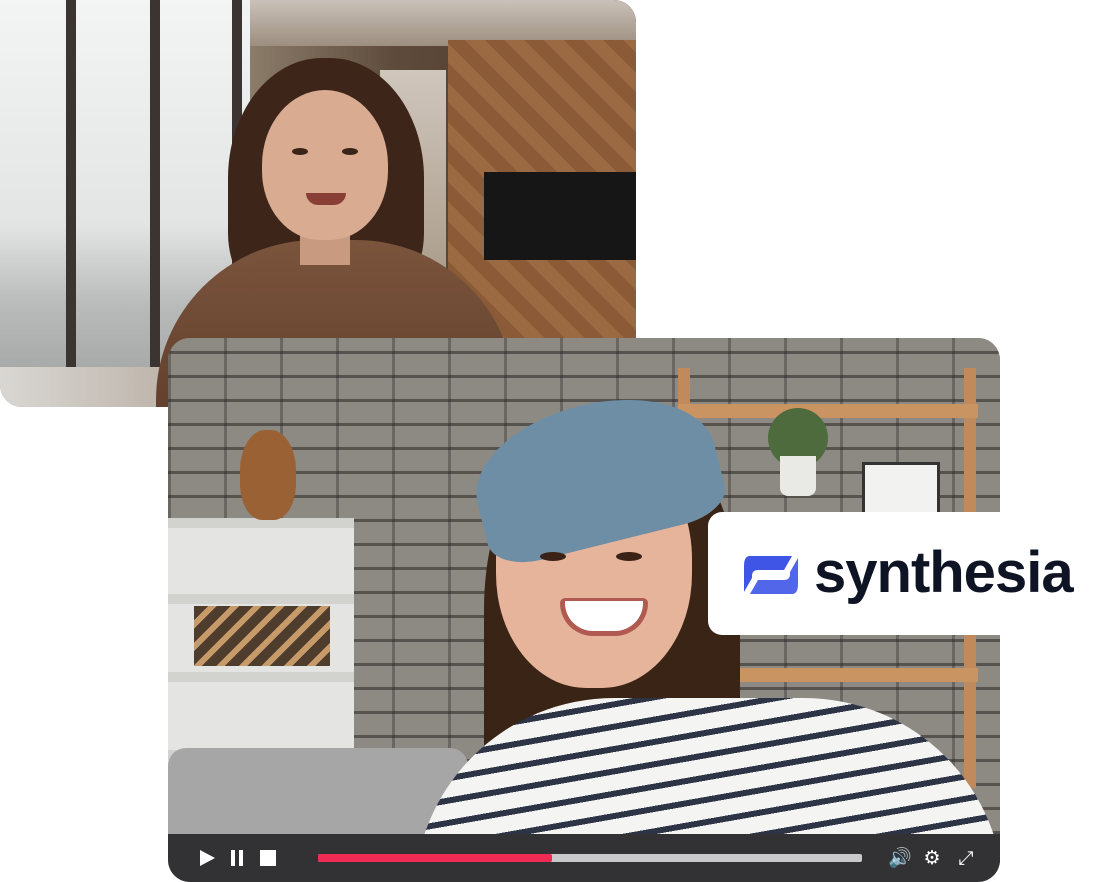 The image size is (1111, 882). I want to click on vase, so click(268, 475).